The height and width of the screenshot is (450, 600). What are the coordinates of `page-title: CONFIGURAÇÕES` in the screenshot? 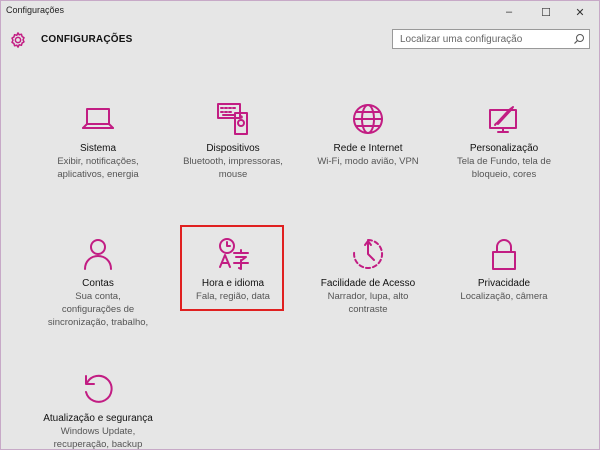 It's located at (87, 39).